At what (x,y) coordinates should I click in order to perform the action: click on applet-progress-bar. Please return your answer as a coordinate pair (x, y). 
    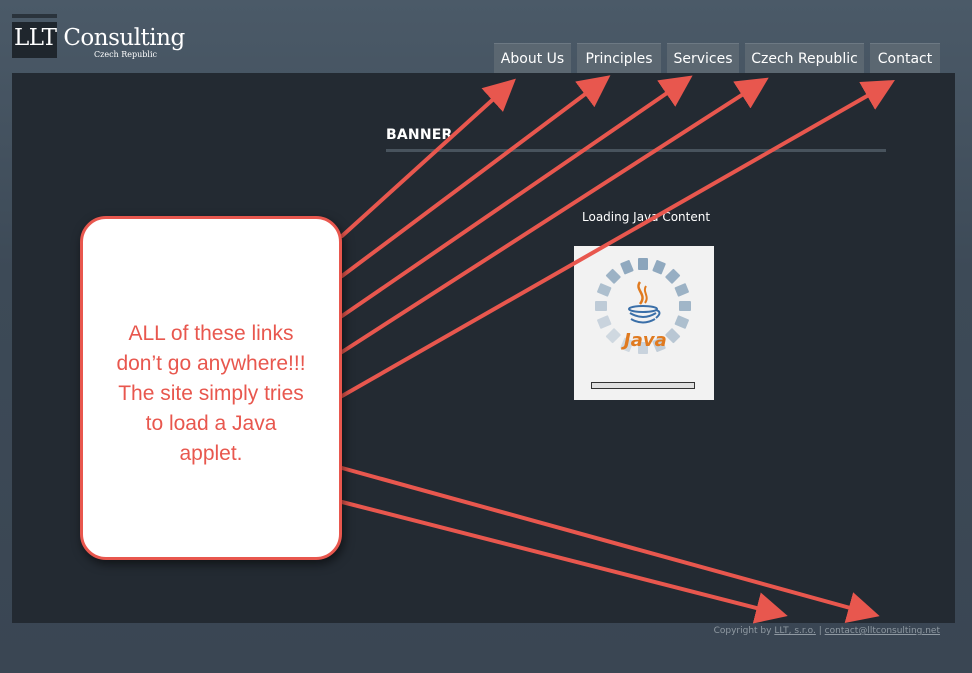
    Looking at the image, I should click on (643, 385).